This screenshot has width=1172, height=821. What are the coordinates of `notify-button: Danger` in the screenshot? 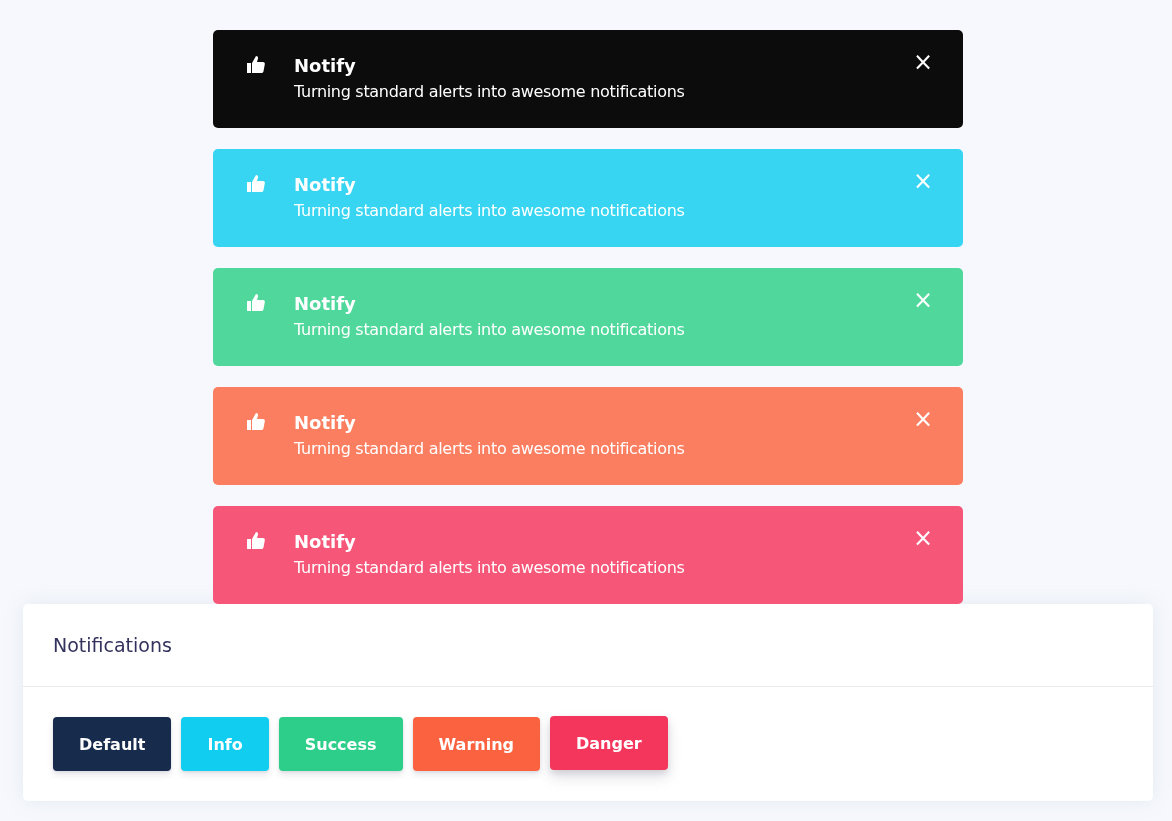 It's located at (609, 743).